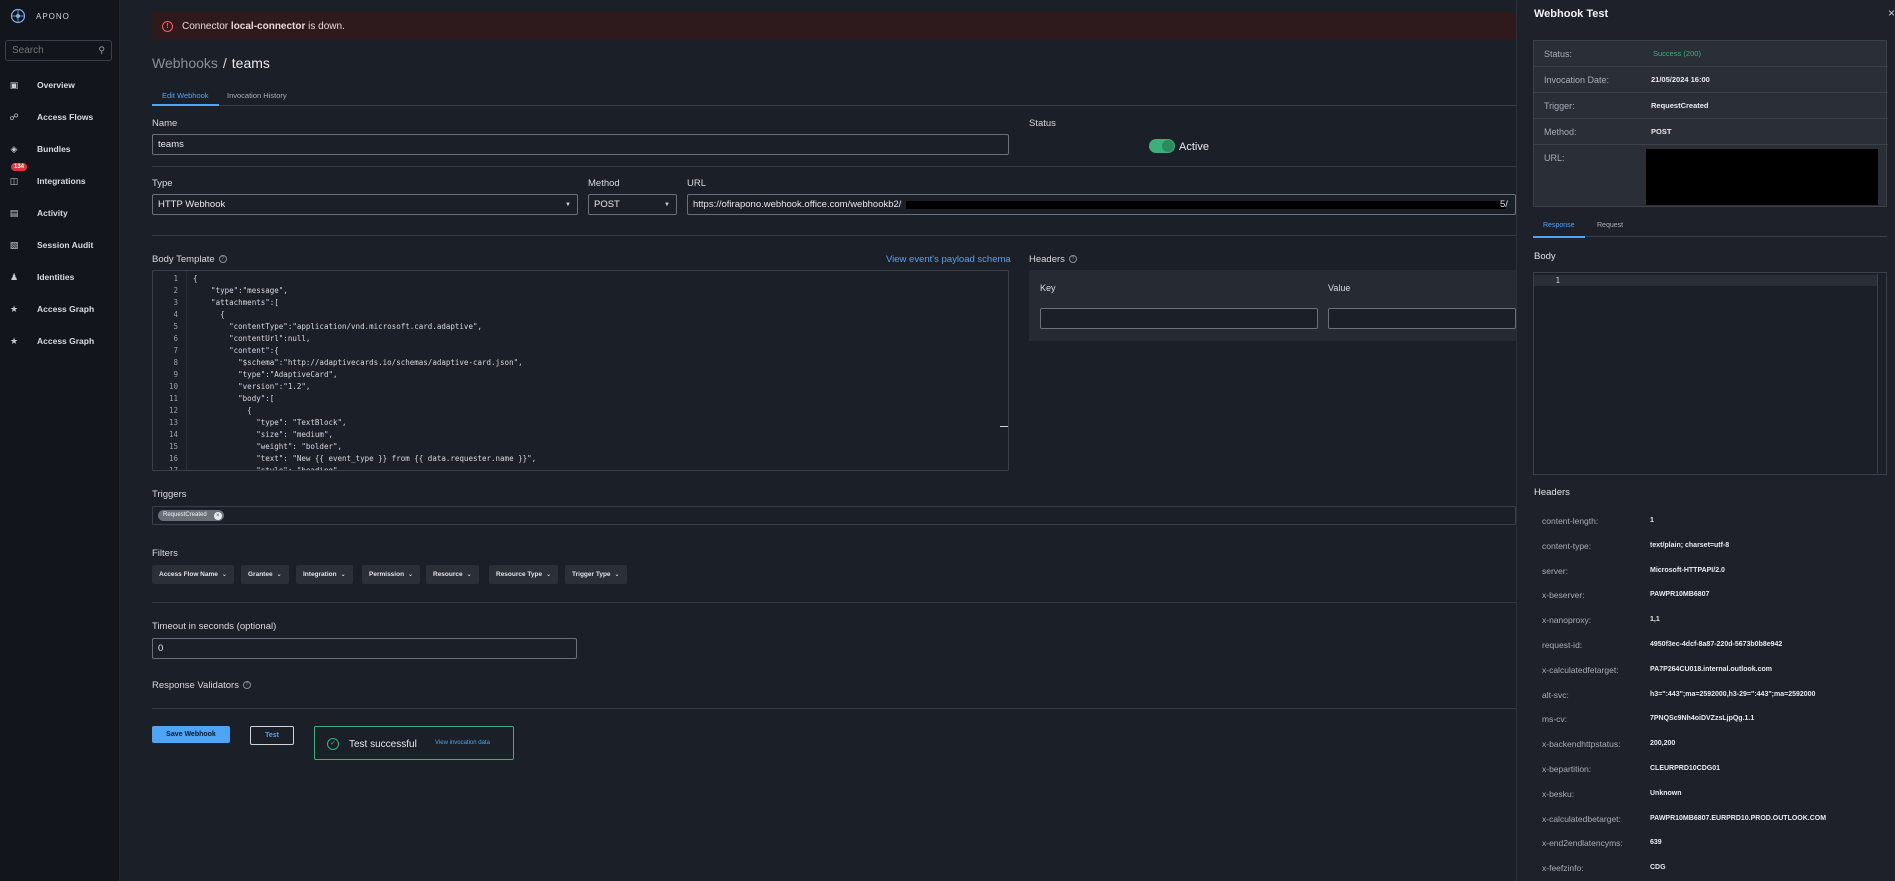 The height and width of the screenshot is (881, 1895). I want to click on response-body: 1, so click(1710, 373).